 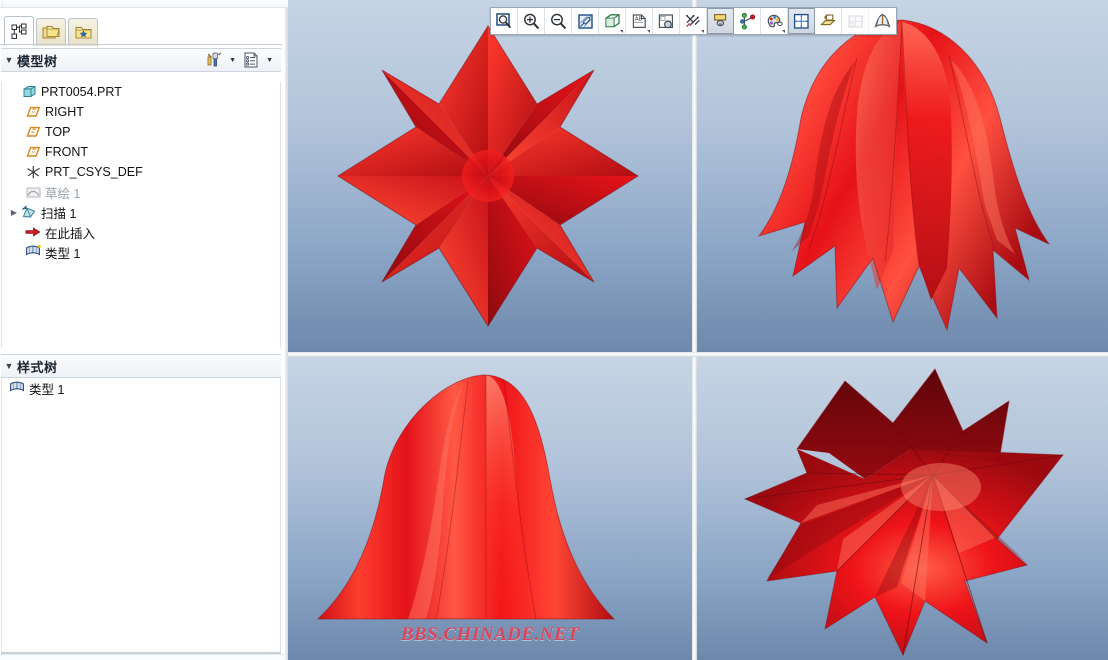 I want to click on tree-expander-sweep: ▶, so click(x=14, y=212).